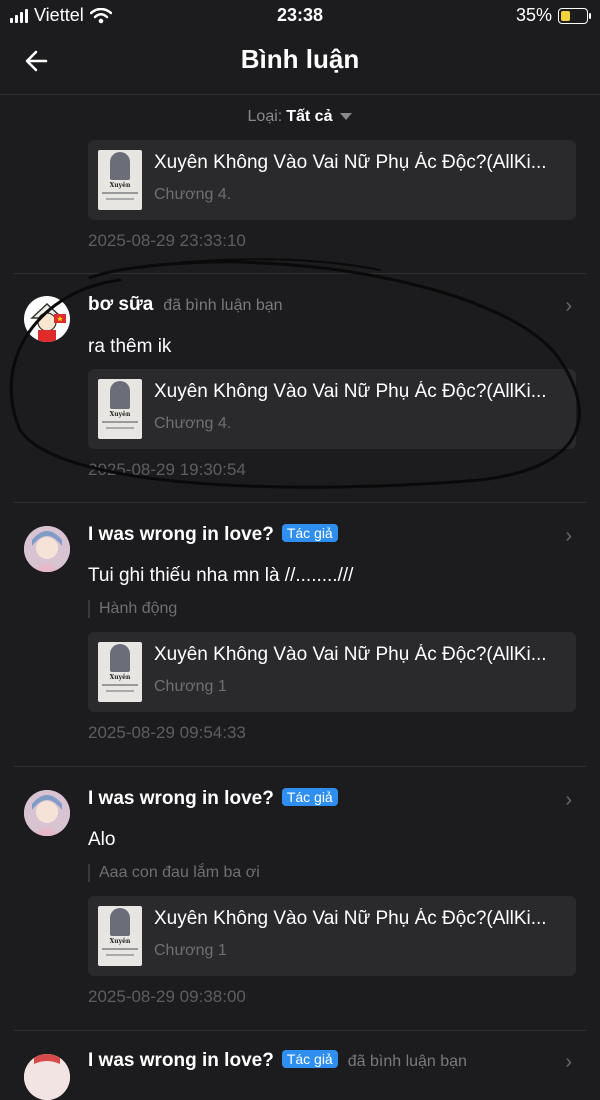 This screenshot has height=1100, width=600. I want to click on battery-percent: 35%, so click(533, 15).